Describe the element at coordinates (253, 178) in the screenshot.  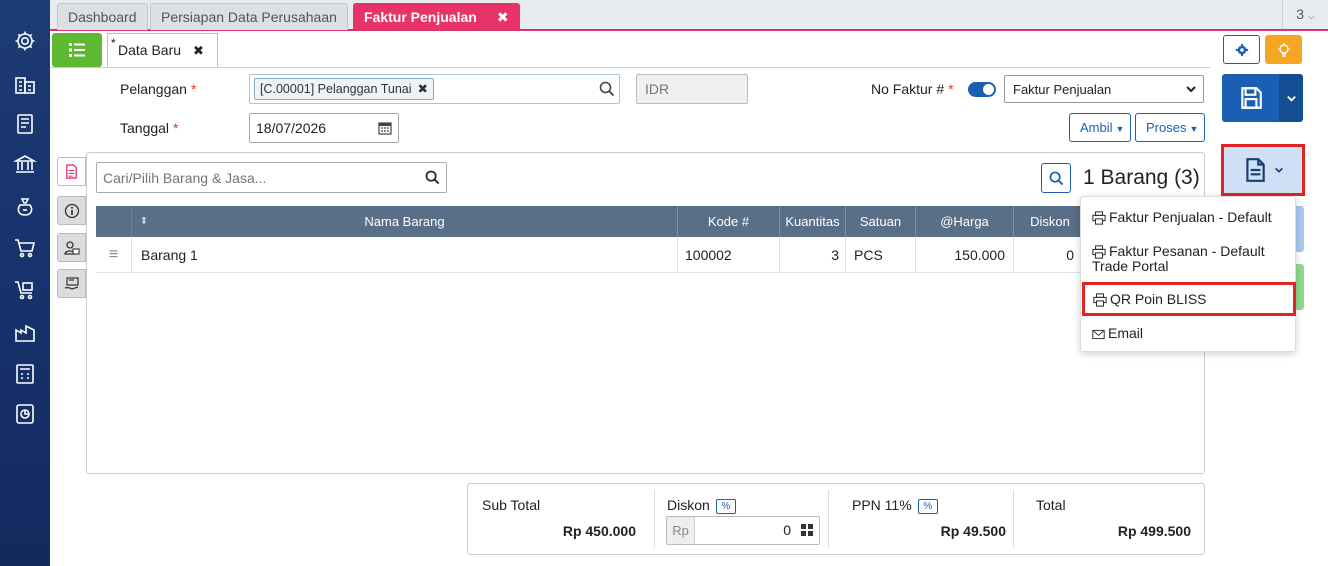
I see `item-search-input` at that location.